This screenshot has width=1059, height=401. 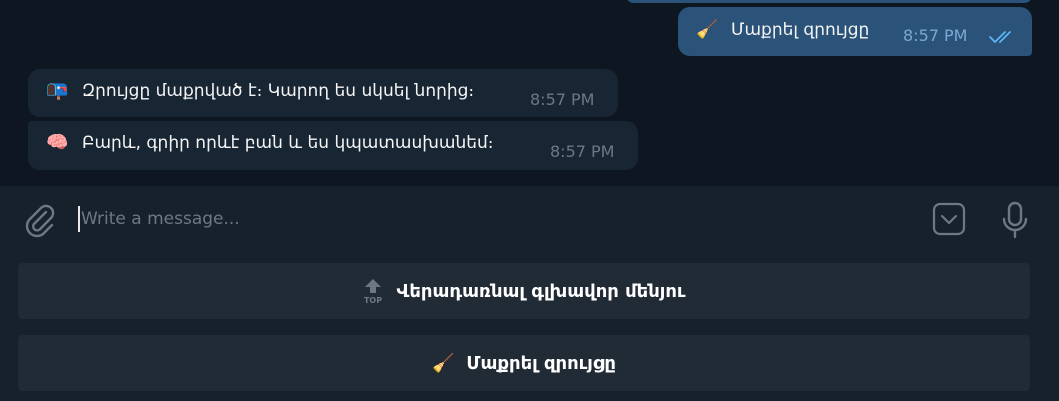 I want to click on text-cursor, so click(x=79, y=219).